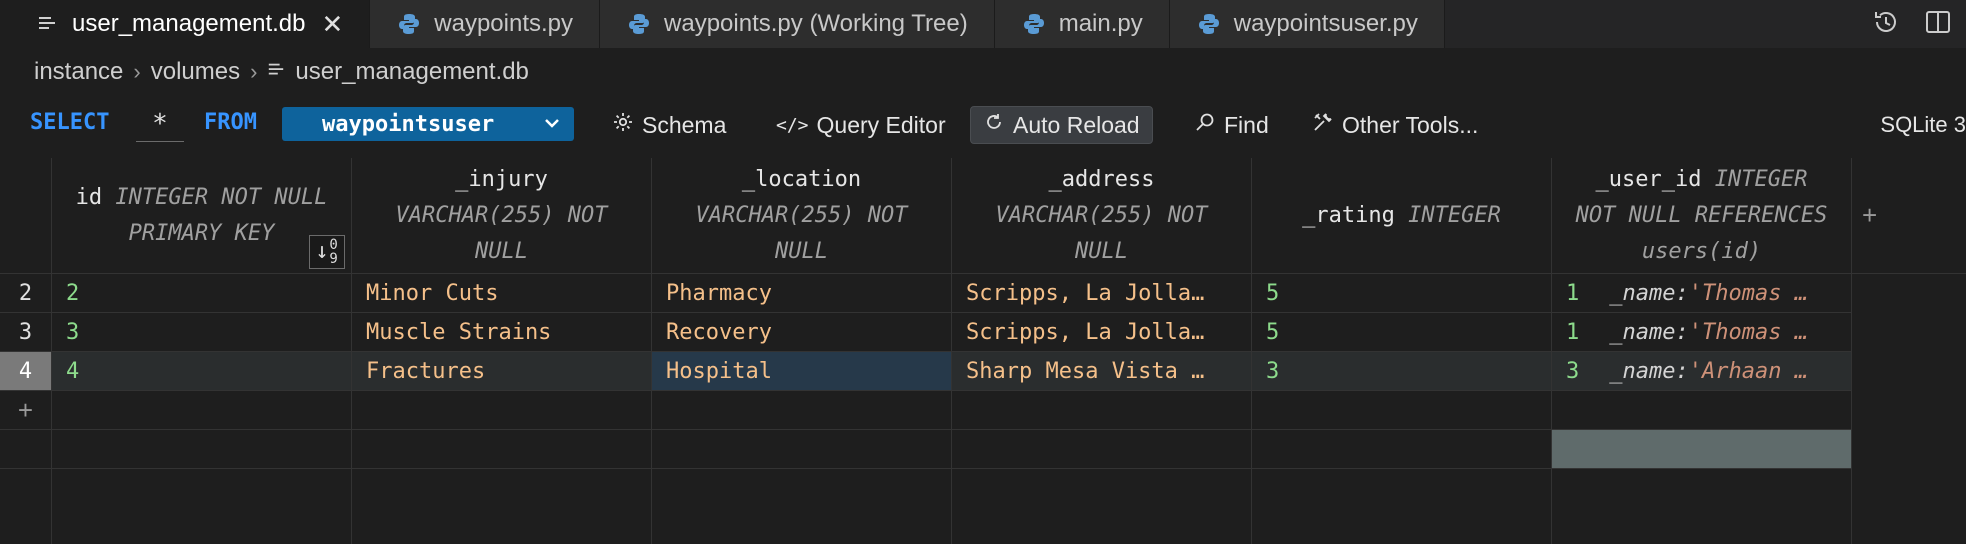 This screenshot has height=544, width=1966. I want to click on tab-waypointsuser-py: waypointsuser.py, so click(1307, 24).